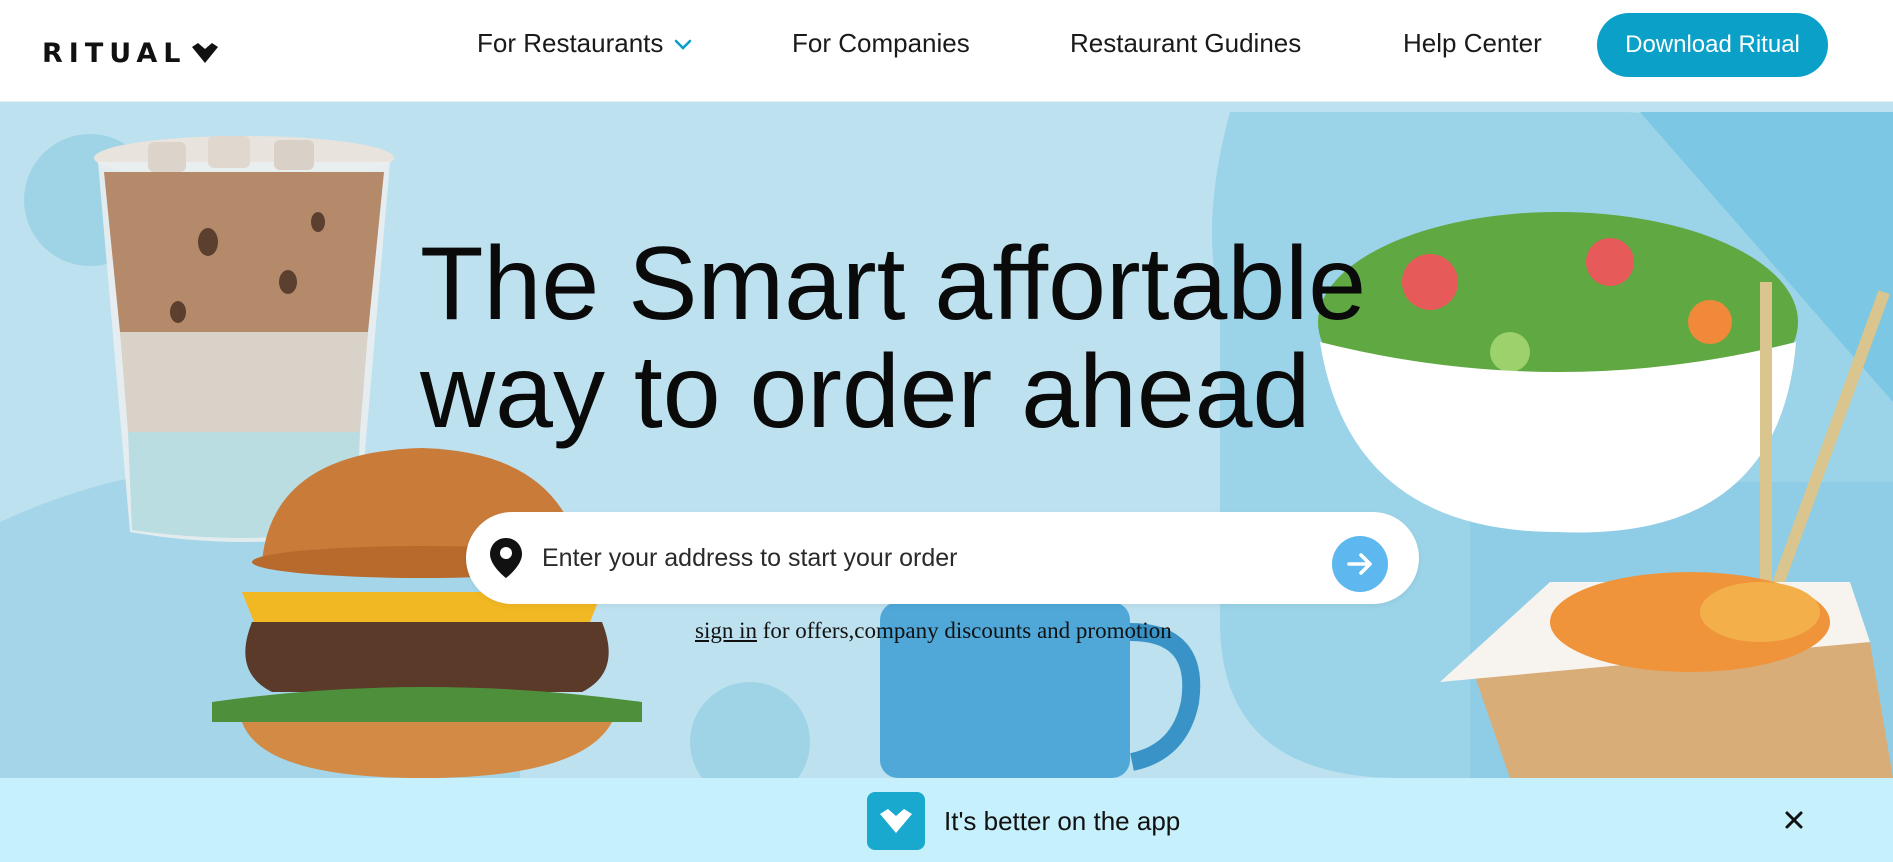 This screenshot has width=1893, height=862. I want to click on app-banner-text: It's better on the app, so click(1062, 821).